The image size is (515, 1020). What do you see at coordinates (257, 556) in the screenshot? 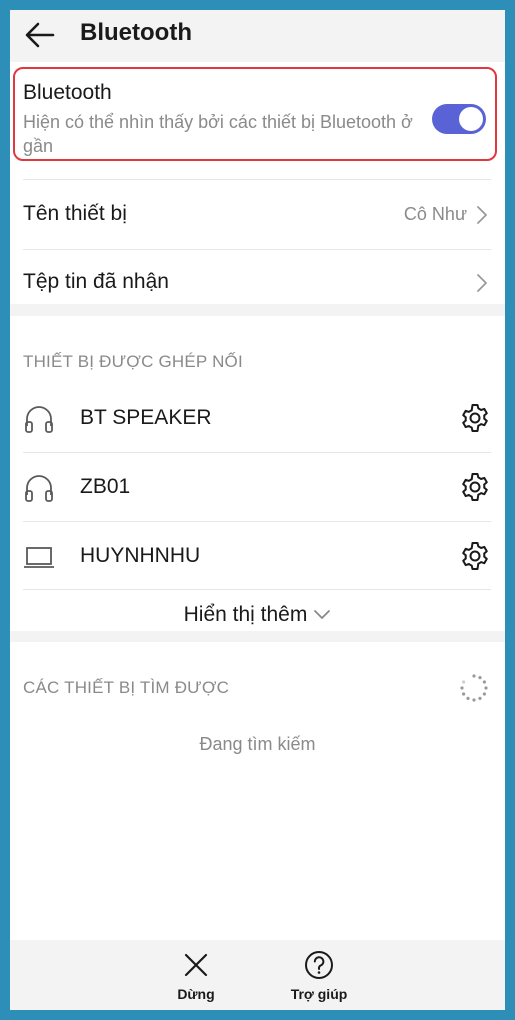
I see `paired-device-row: HUYNHNHU` at bounding box center [257, 556].